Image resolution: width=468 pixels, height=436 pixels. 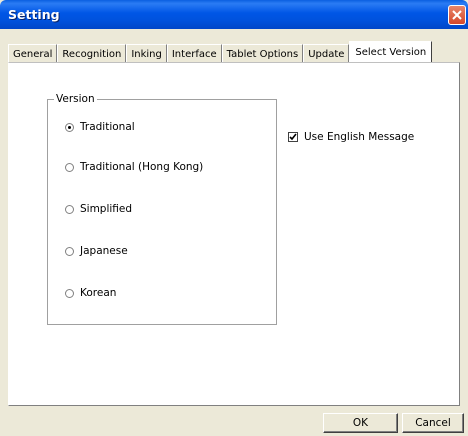 What do you see at coordinates (98, 293) in the screenshot?
I see `radio-label: Korean` at bounding box center [98, 293].